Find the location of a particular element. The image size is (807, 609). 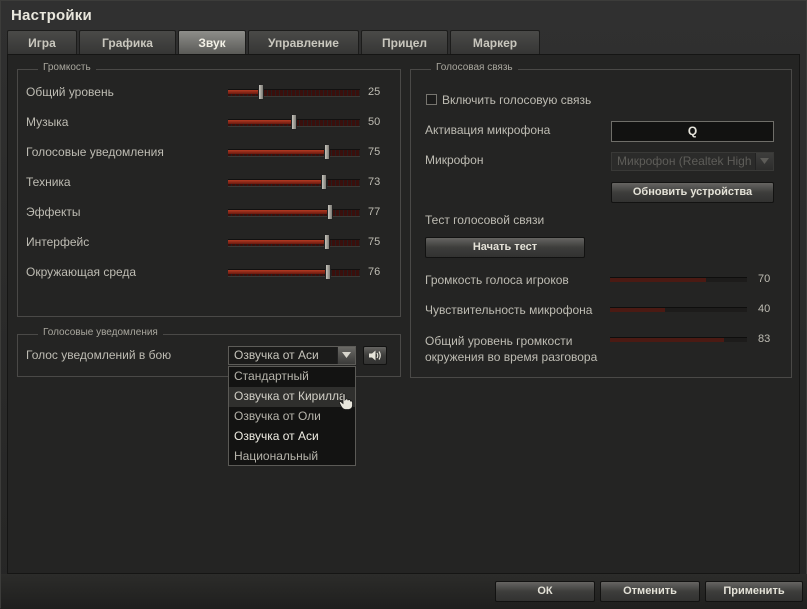

cancel-button: Отменить is located at coordinates (650, 591).